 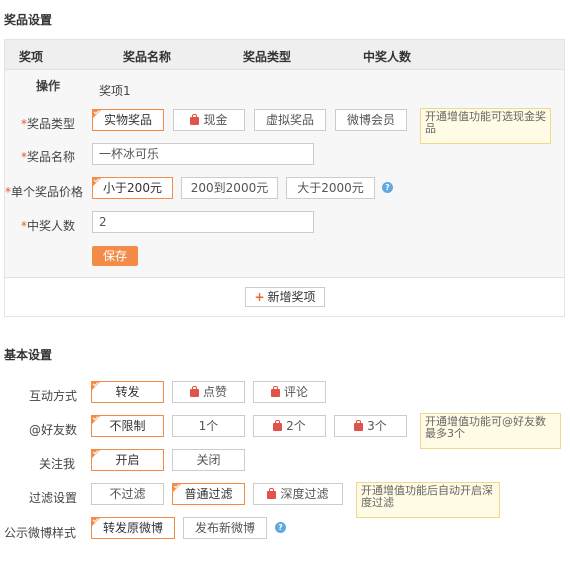 I want to click on winner-count-label-text: 中奖人数, so click(x=51, y=226).